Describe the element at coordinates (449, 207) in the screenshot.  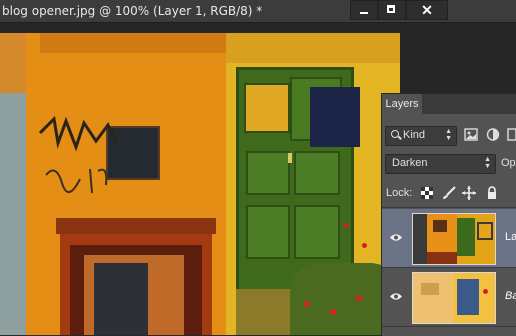
I see `panel-divider` at that location.